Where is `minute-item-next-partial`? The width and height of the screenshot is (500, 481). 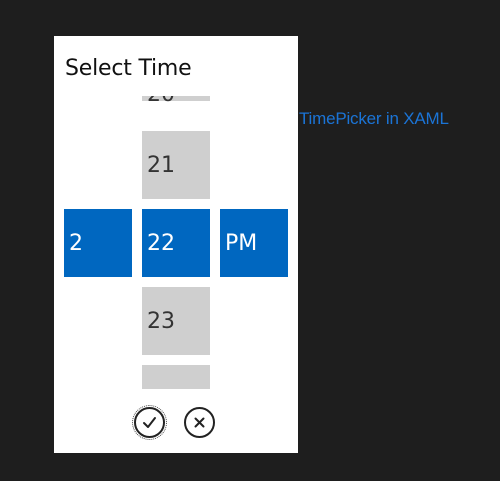
minute-item-next-partial is located at coordinates (176, 377).